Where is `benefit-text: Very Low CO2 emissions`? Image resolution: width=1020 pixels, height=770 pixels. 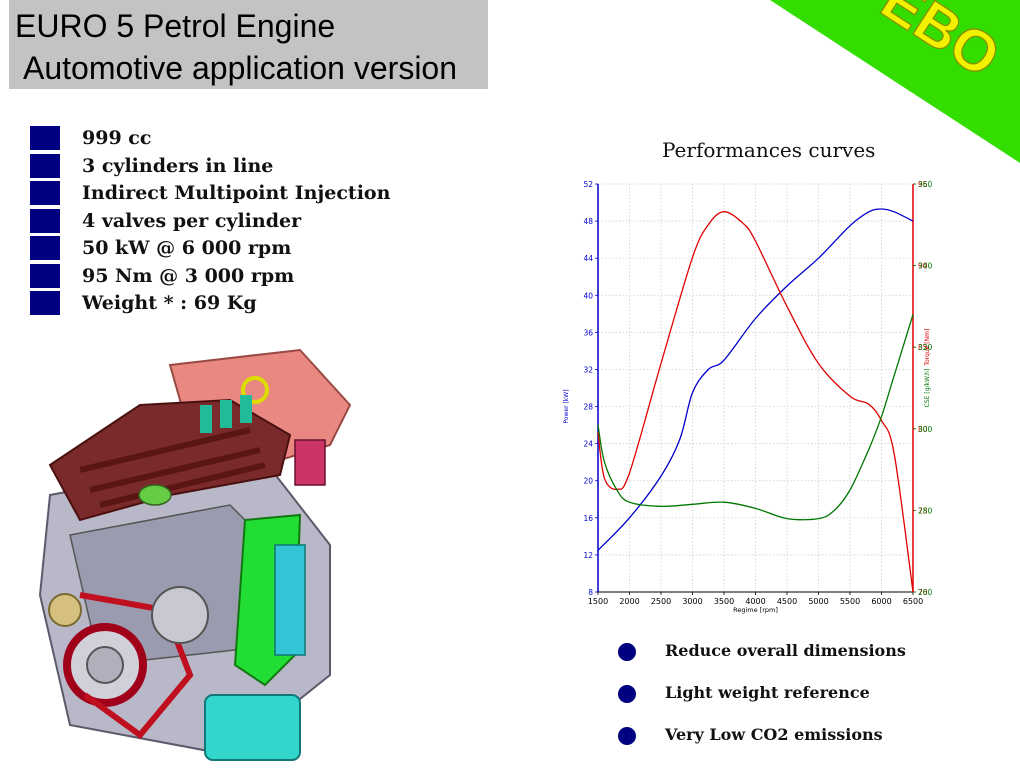
benefit-text: Very Low CO2 emissions is located at coordinates (774, 734).